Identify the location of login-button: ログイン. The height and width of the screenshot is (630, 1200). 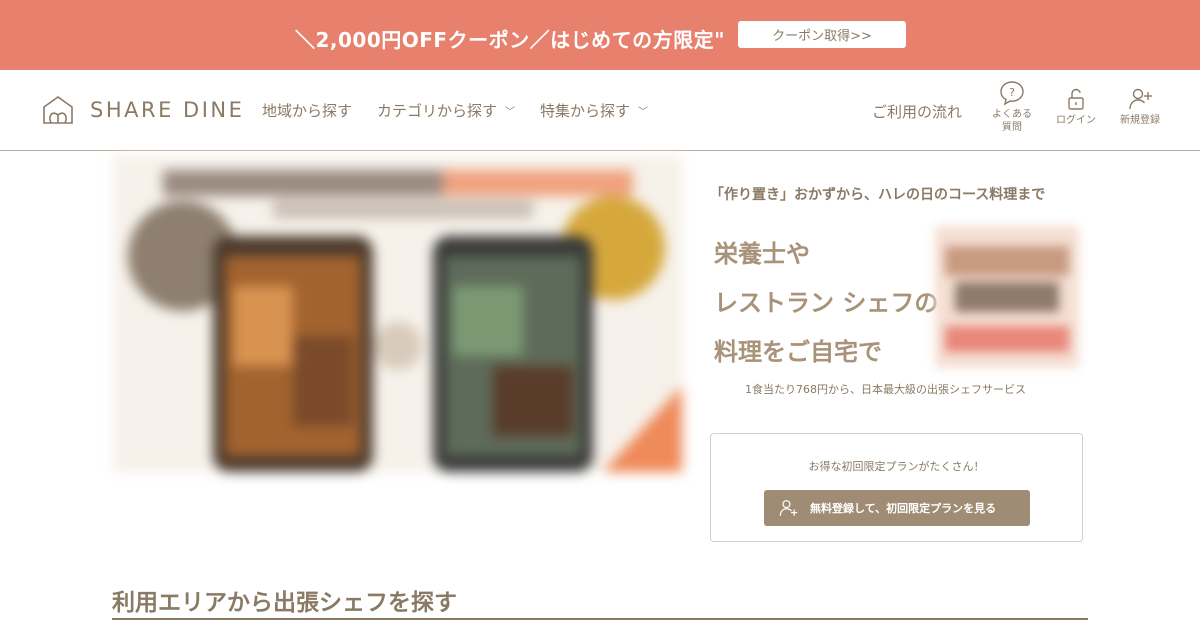
(1076, 106).